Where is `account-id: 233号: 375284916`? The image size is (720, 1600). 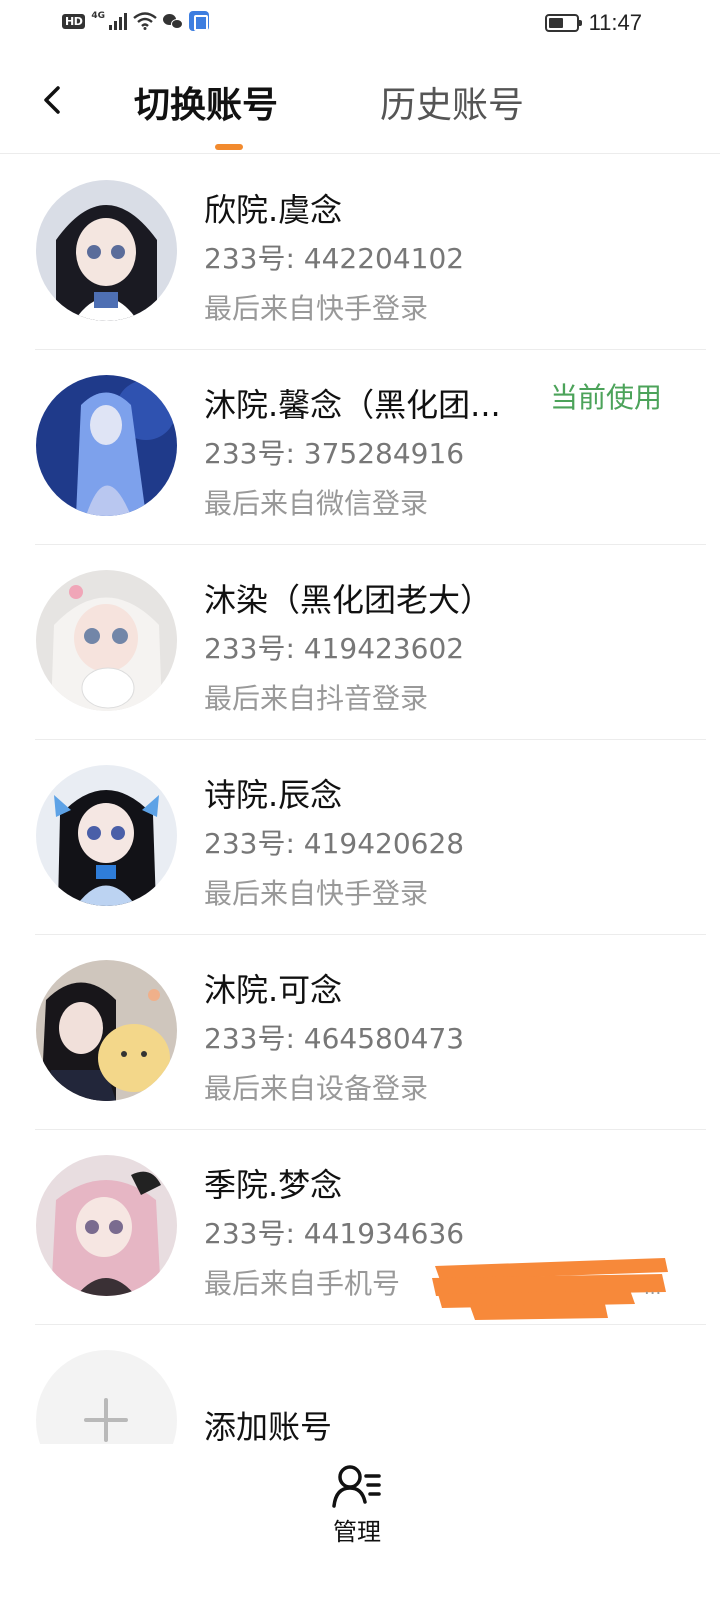
account-id: 233号: 375284916 is located at coordinates (334, 453).